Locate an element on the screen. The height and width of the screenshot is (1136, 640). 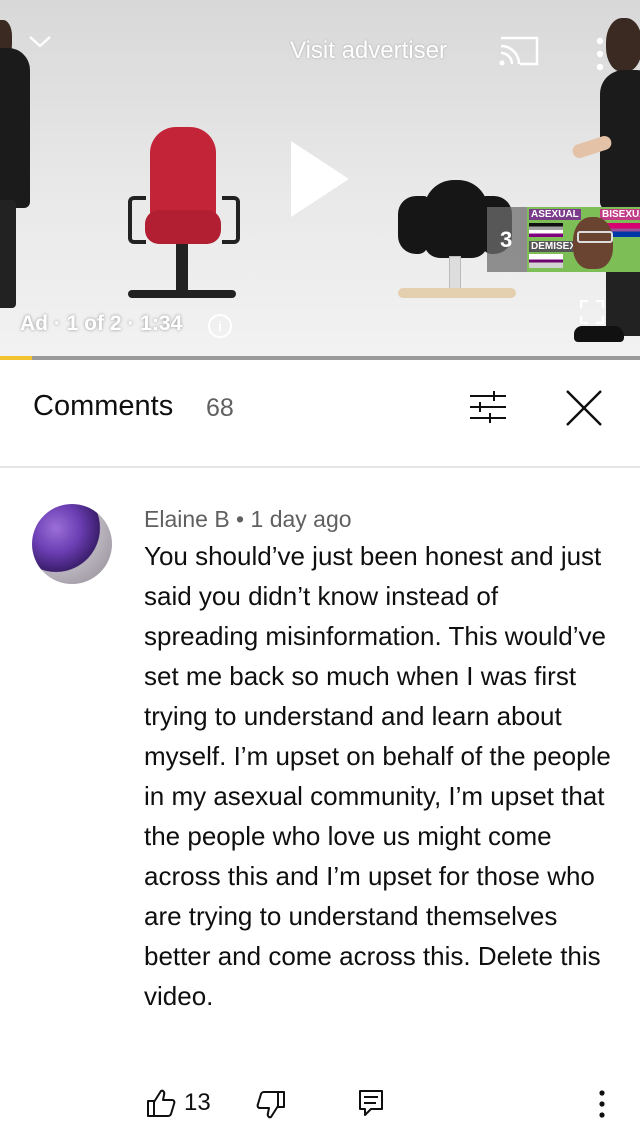
up-next-image: ASEXUAL BISEXUAL DEMISEXUAL is located at coordinates (583, 239).